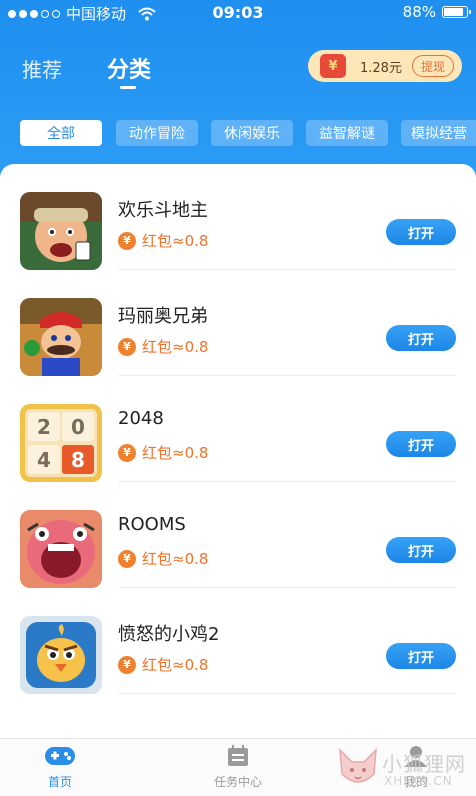  What do you see at coordinates (238, 217) in the screenshot?
I see `game-row: 欢乐斗地主 ¥ 红包≈0.8 打开` at bounding box center [238, 217].